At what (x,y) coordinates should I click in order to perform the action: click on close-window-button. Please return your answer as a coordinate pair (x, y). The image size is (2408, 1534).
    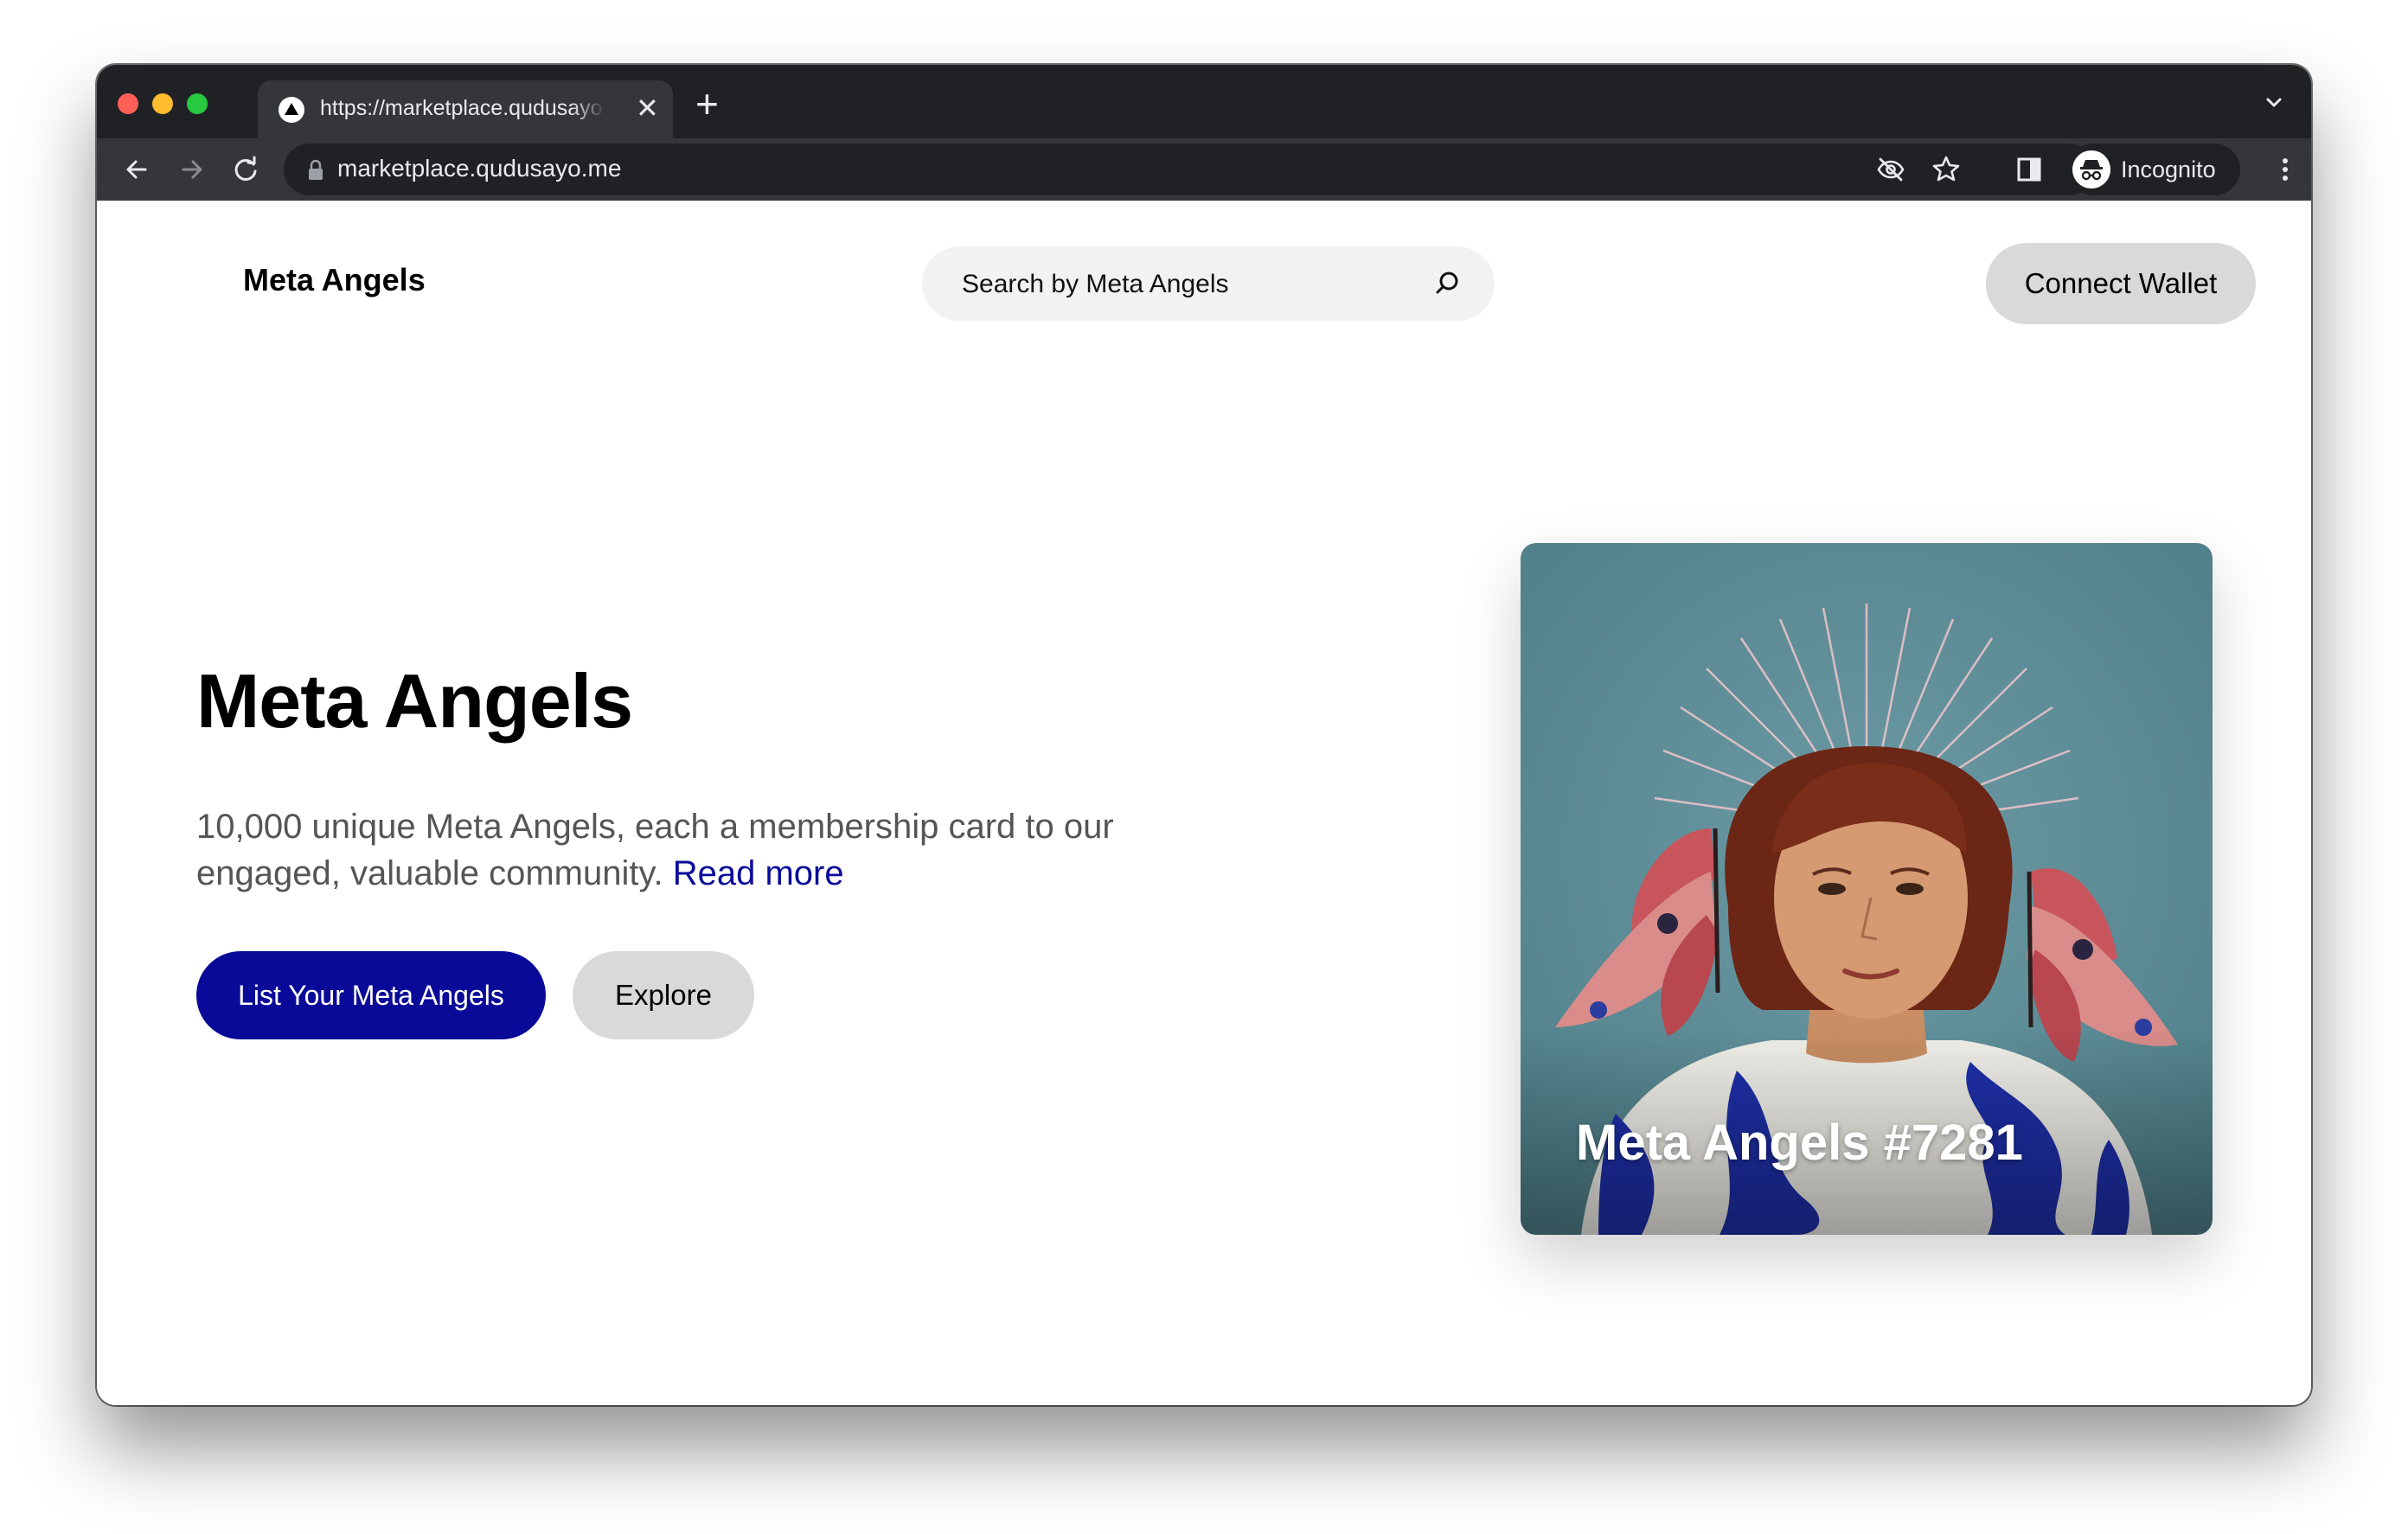
    Looking at the image, I should click on (128, 103).